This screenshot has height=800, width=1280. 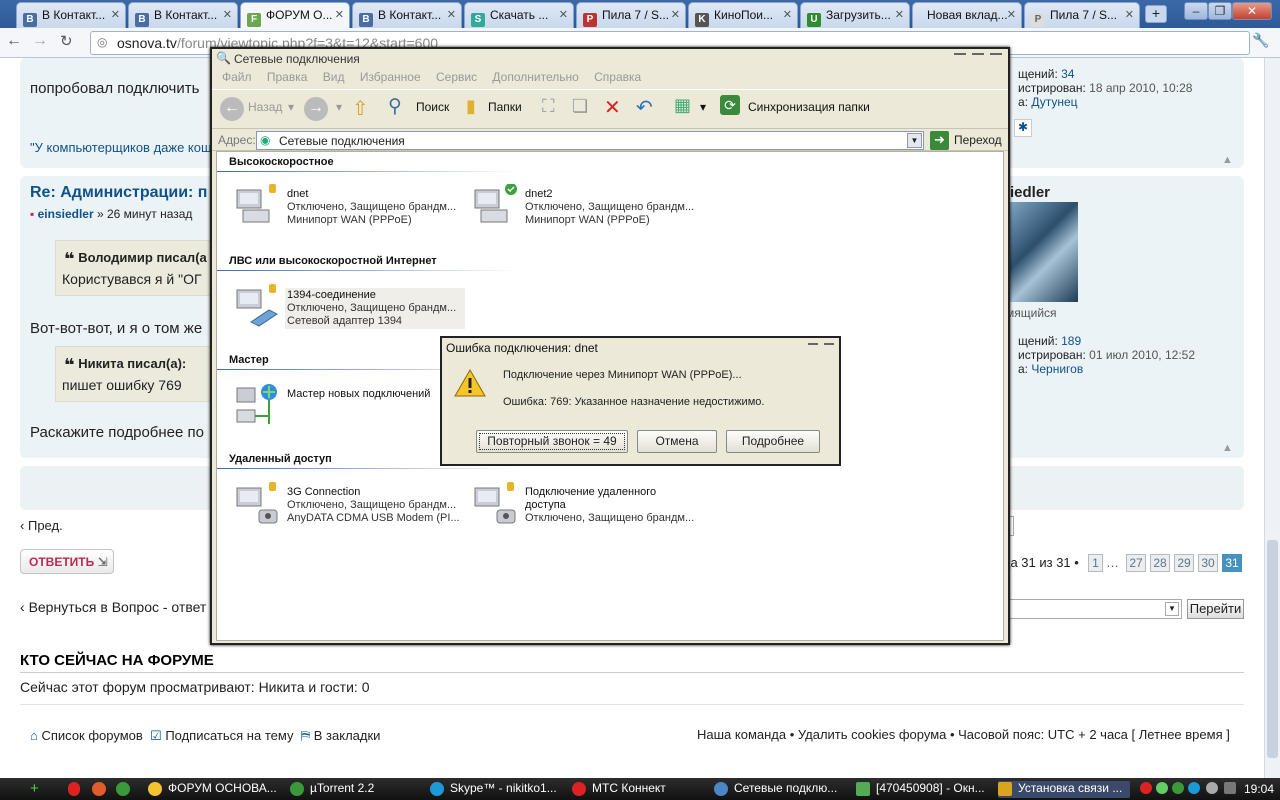 What do you see at coordinates (552, 441) in the screenshot?
I see `redial-button: Повторный звонок = 49` at bounding box center [552, 441].